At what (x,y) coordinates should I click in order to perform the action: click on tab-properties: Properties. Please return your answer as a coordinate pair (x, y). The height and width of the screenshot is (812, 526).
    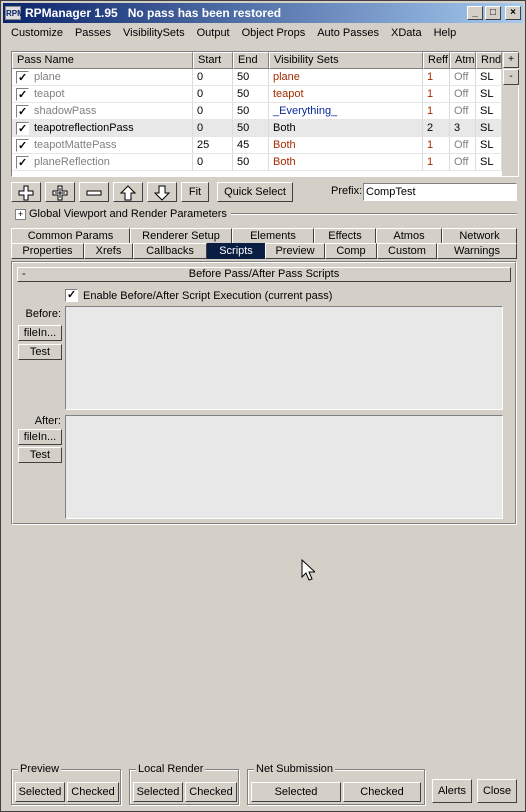
    Looking at the image, I should click on (47, 251).